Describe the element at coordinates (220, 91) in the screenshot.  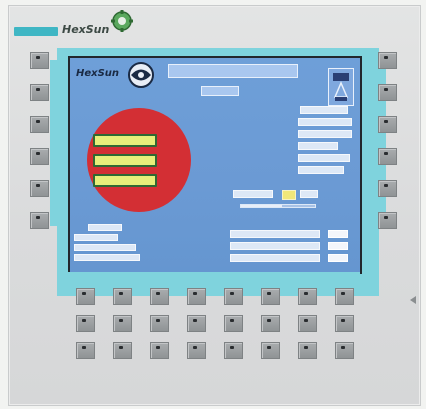
I see `screen-subtitle-field` at that location.